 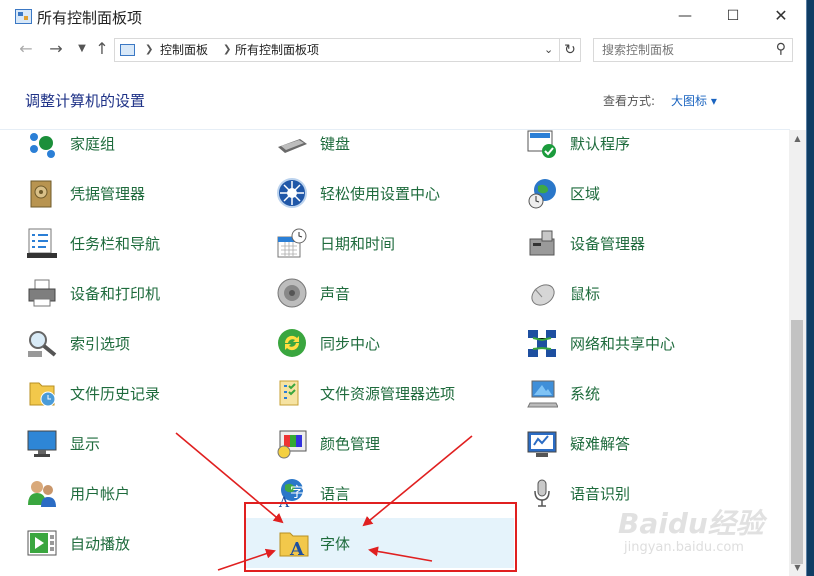 I want to click on watermark-sub: jingyan.baidu.com, so click(x=684, y=547).